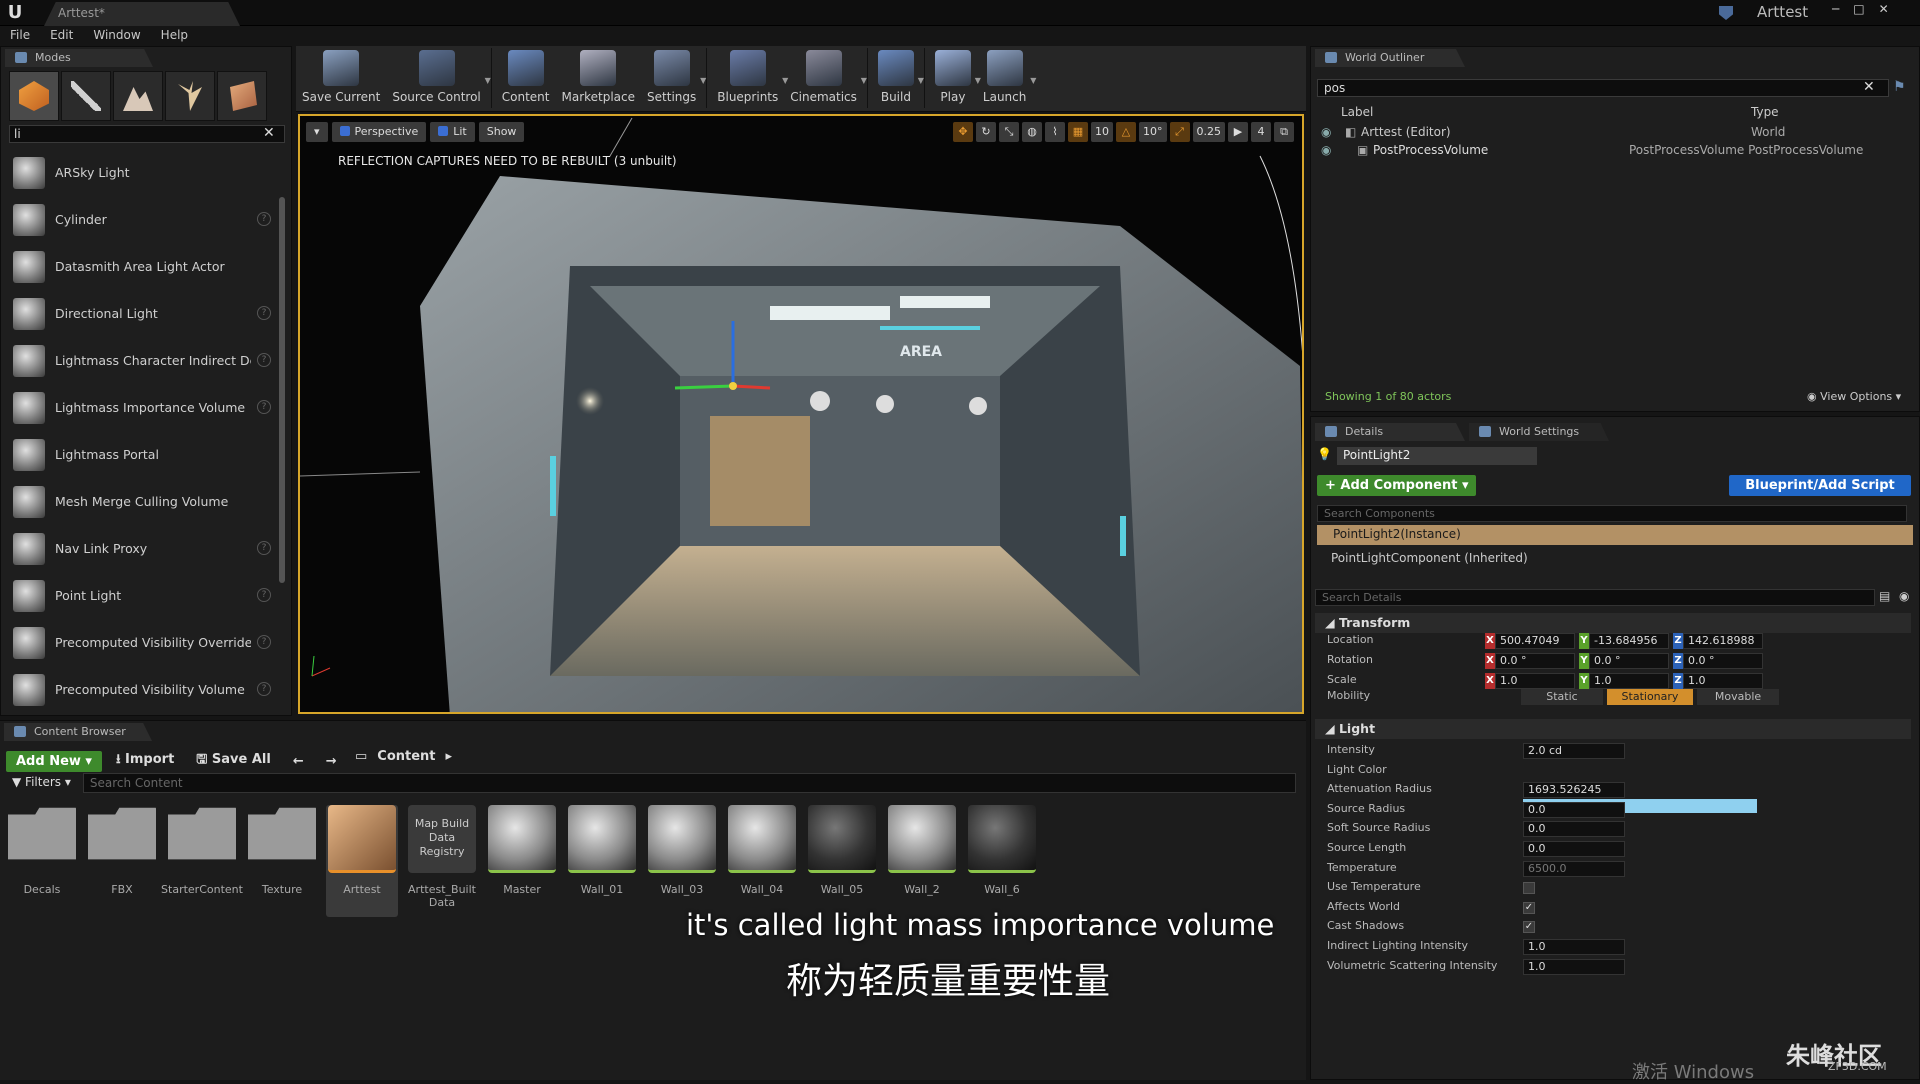 The image size is (1920, 1084). Describe the element at coordinates (1284, 132) in the screenshot. I see `maximize-viewport-icon: ⧉` at that location.